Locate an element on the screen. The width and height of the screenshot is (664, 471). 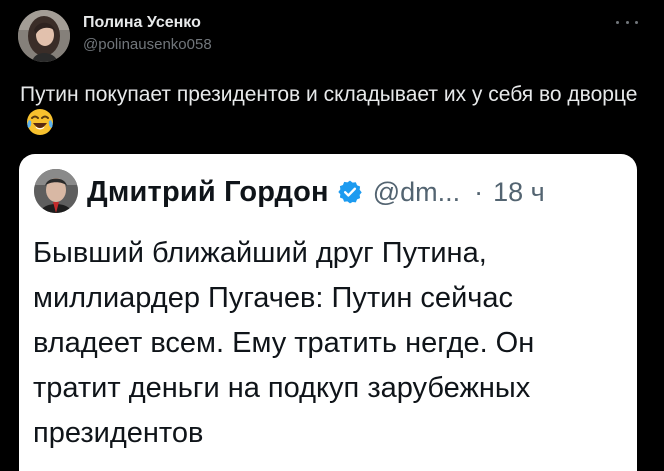
quoted-author-avatar-image is located at coordinates (56, 191).